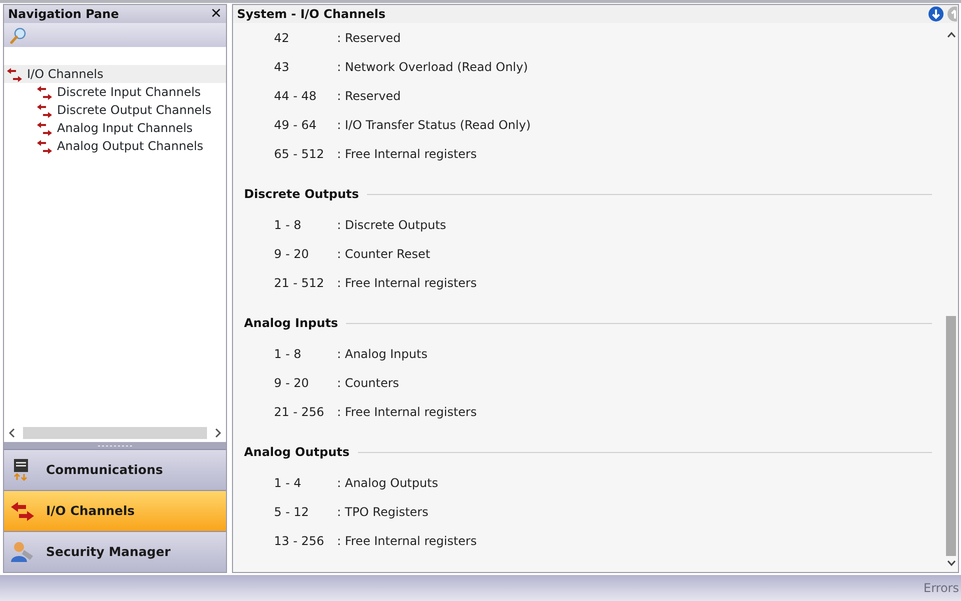 This screenshot has width=961, height=601. Describe the element at coordinates (391, 225) in the screenshot. I see `register-description: : Discrete Outputs` at that location.